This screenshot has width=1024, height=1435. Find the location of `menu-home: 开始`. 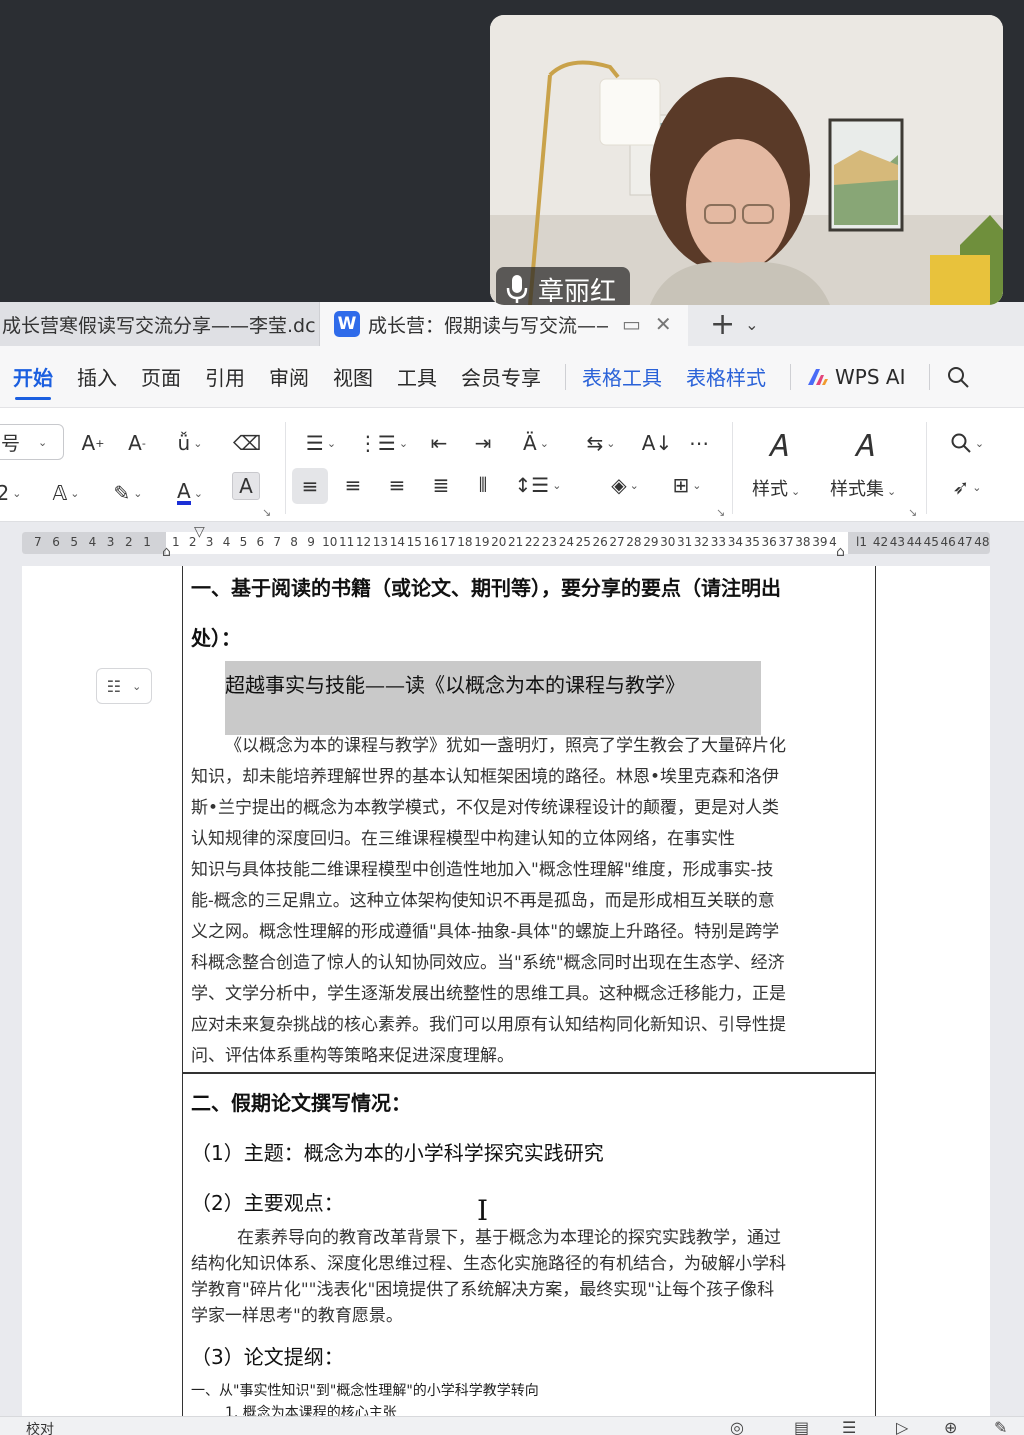

menu-home: 开始 is located at coordinates (33, 377).